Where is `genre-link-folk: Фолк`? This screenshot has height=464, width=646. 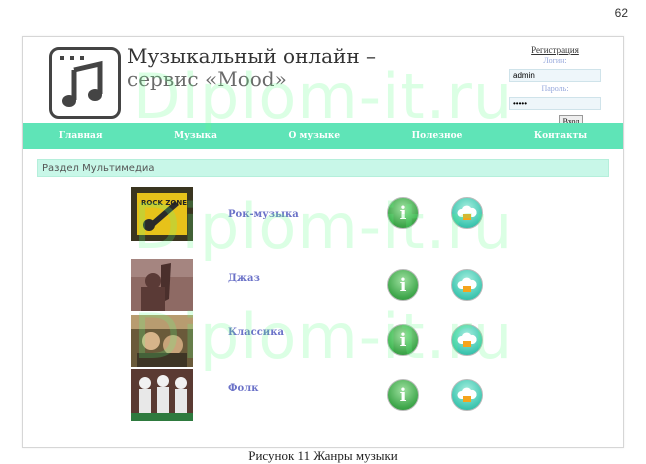 genre-link-folk: Фолк is located at coordinates (243, 388).